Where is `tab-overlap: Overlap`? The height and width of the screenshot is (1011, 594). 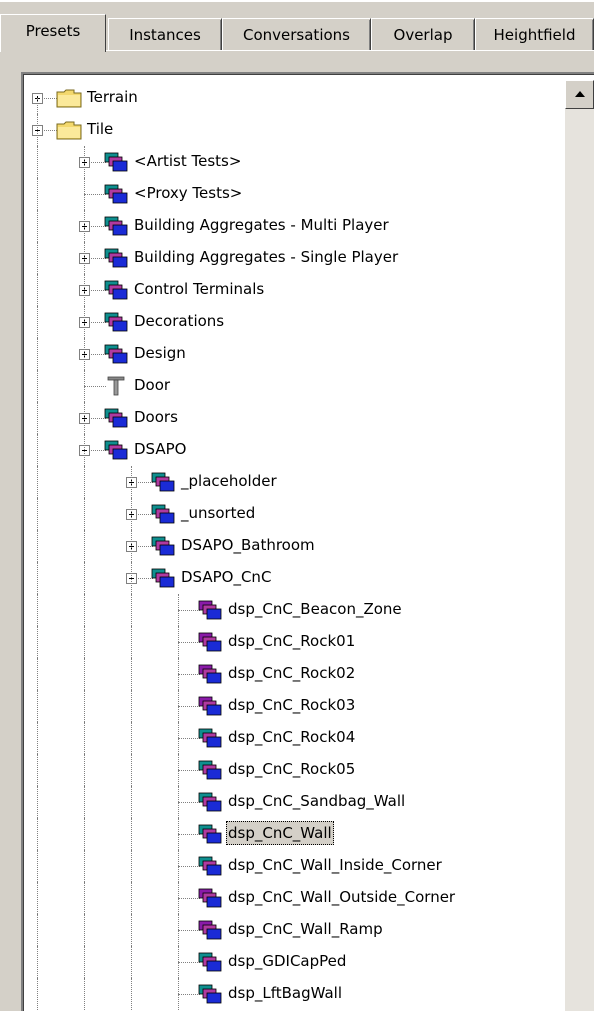
tab-overlap: Overlap is located at coordinates (423, 34).